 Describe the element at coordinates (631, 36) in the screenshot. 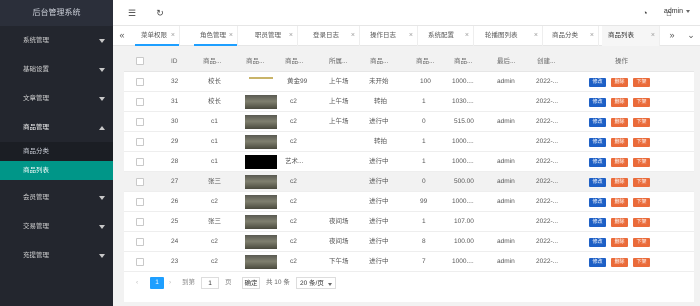

I see `tab-product-list: 商品列表 ×` at that location.